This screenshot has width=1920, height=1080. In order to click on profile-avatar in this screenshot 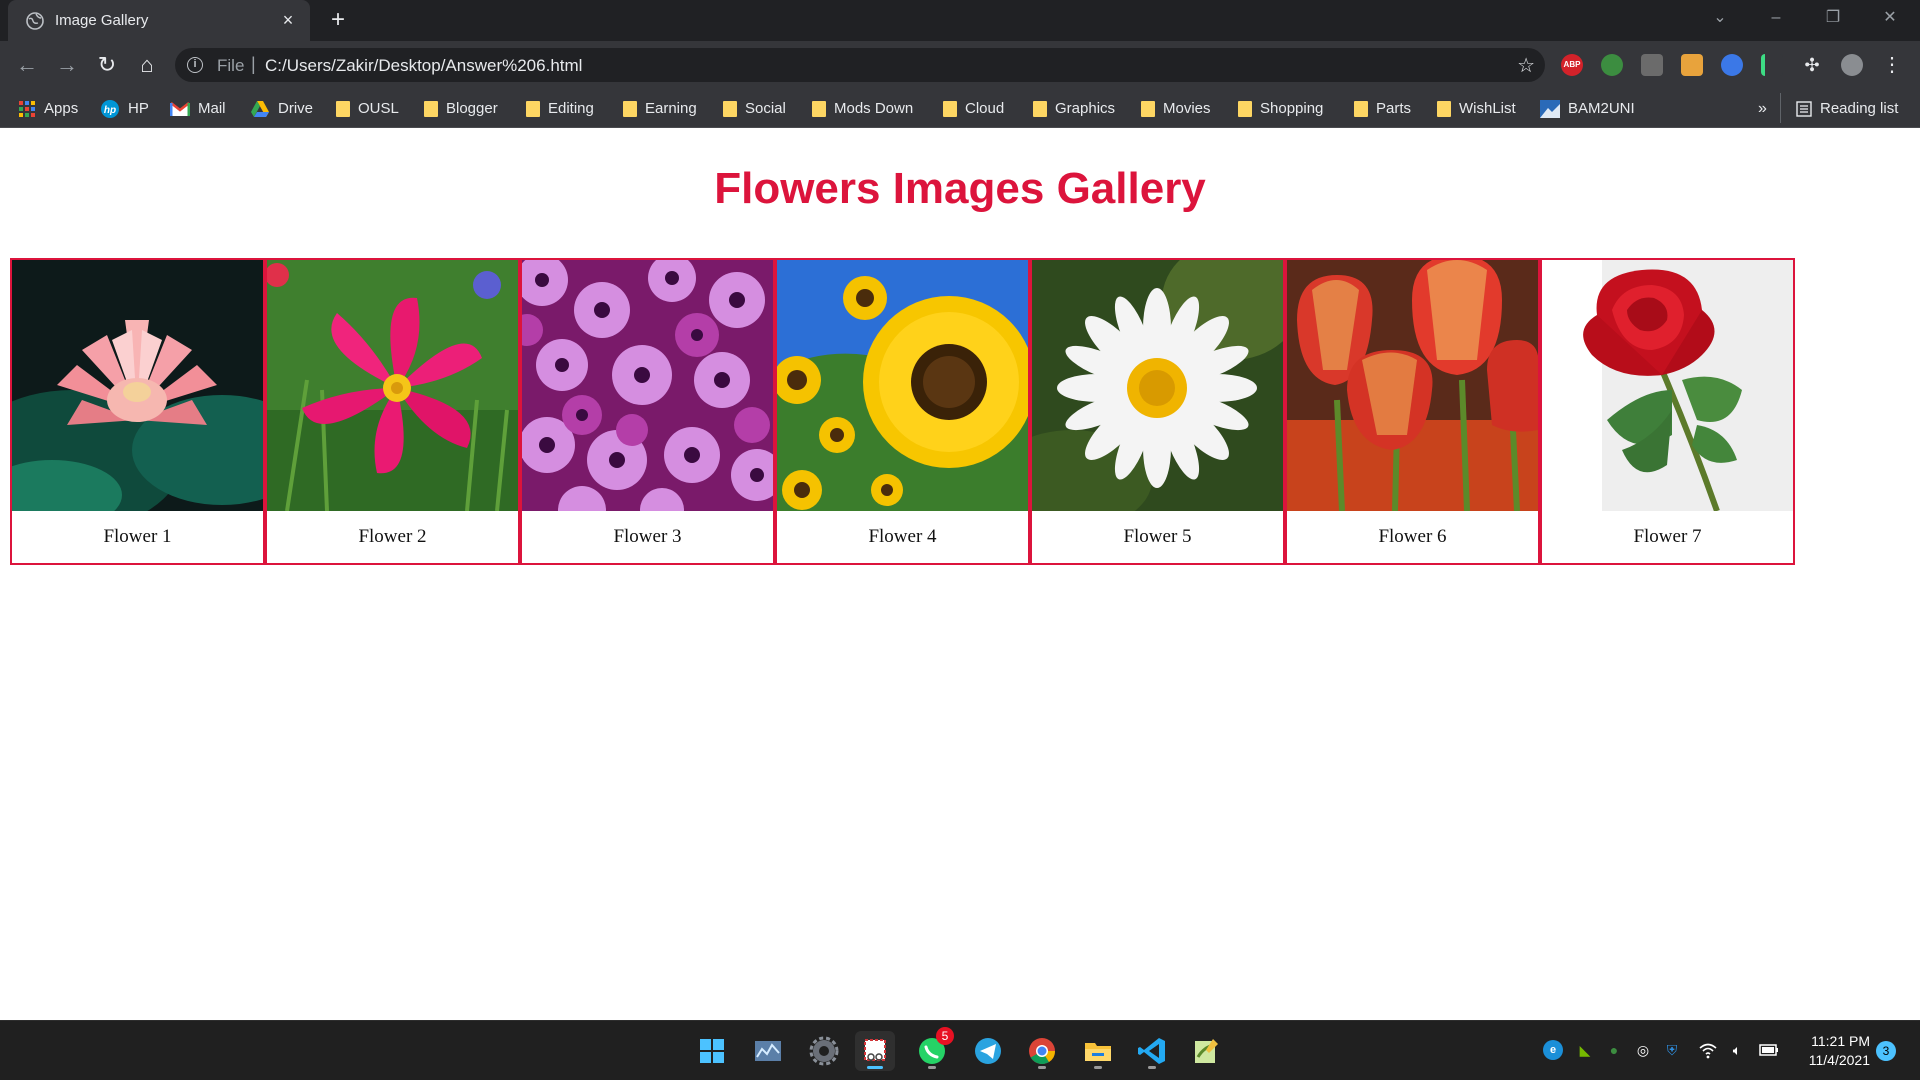, I will do `click(1852, 65)`.